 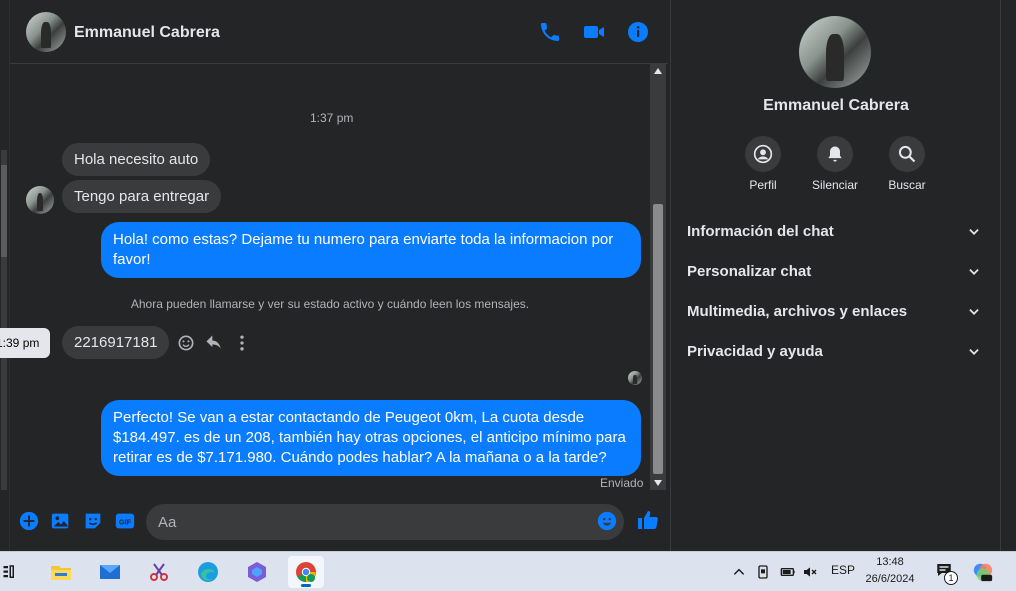 What do you see at coordinates (332, 118) in the screenshot?
I see `message-timestamp: 1:37 pm` at bounding box center [332, 118].